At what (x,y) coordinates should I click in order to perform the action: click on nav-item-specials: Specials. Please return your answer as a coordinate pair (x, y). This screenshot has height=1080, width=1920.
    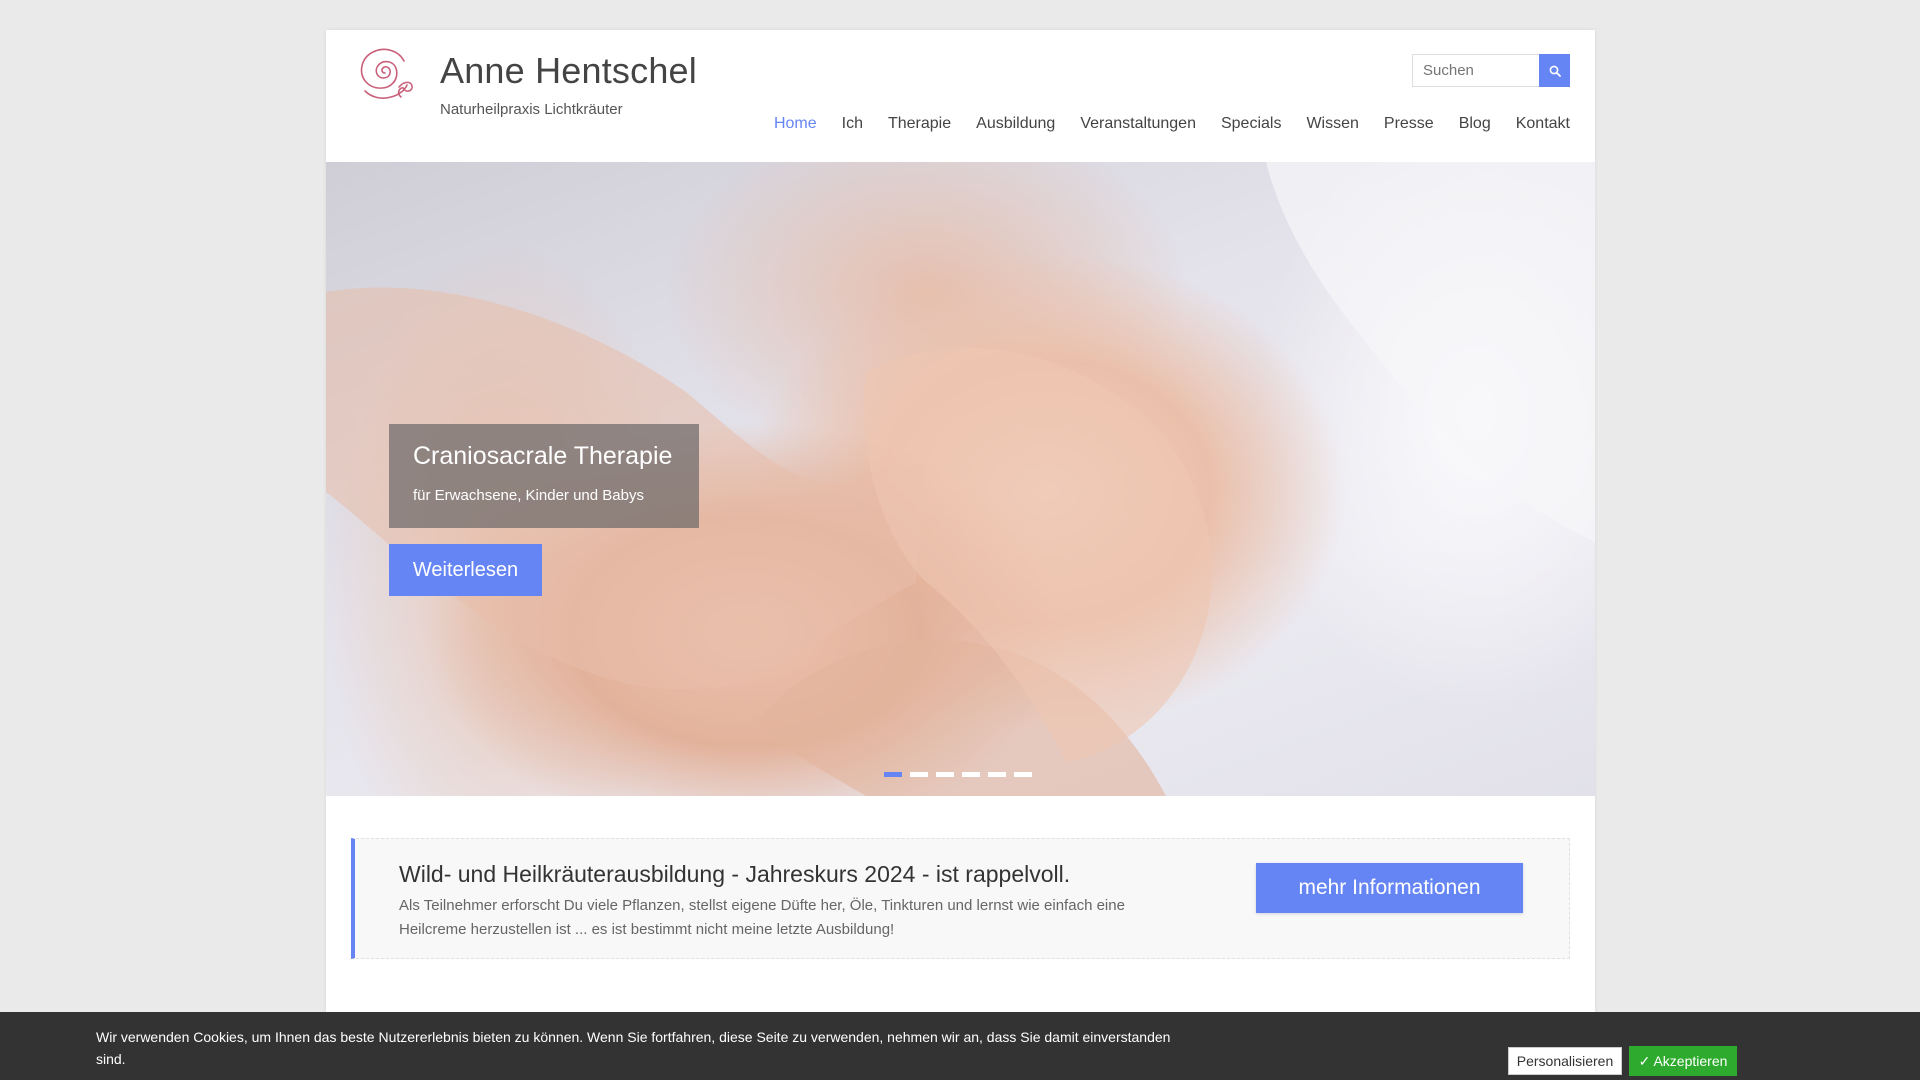
    Looking at the image, I should click on (1251, 124).